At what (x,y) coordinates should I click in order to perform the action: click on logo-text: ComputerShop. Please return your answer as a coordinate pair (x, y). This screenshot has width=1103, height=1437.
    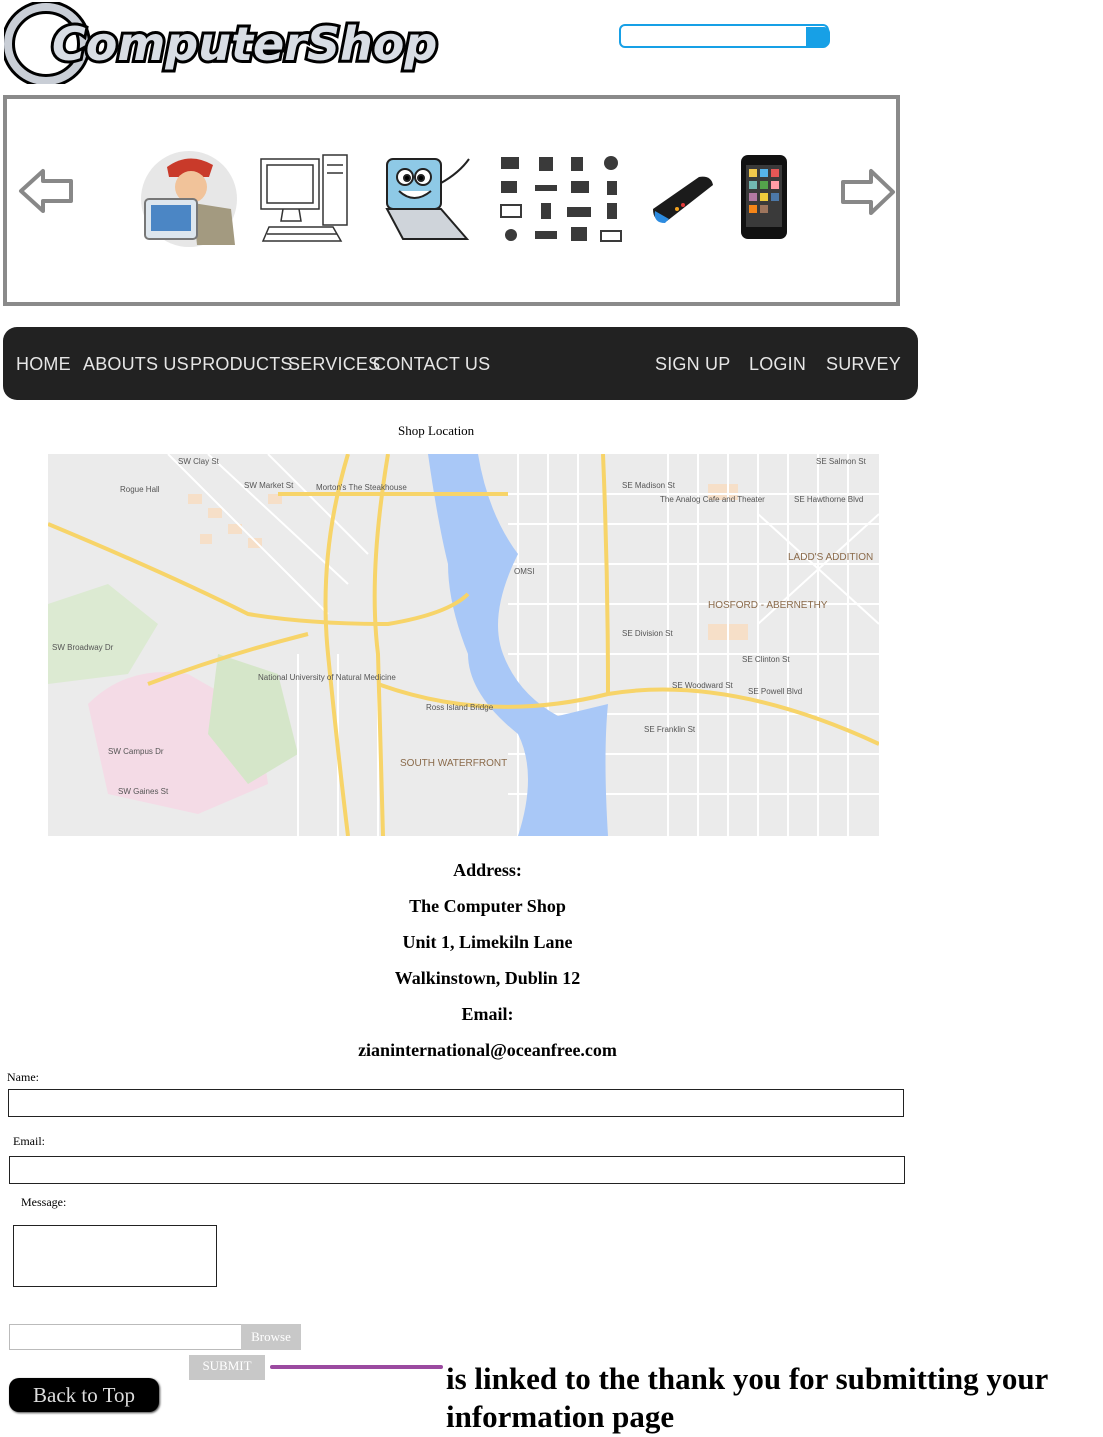
    Looking at the image, I should click on (244, 44).